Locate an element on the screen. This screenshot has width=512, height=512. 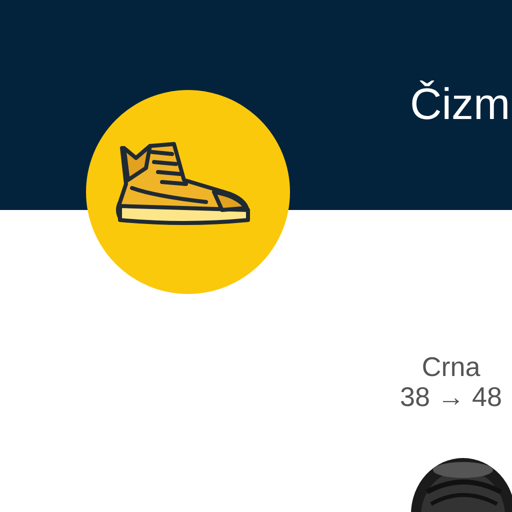
page-title: Čizm is located at coordinates (460, 105).